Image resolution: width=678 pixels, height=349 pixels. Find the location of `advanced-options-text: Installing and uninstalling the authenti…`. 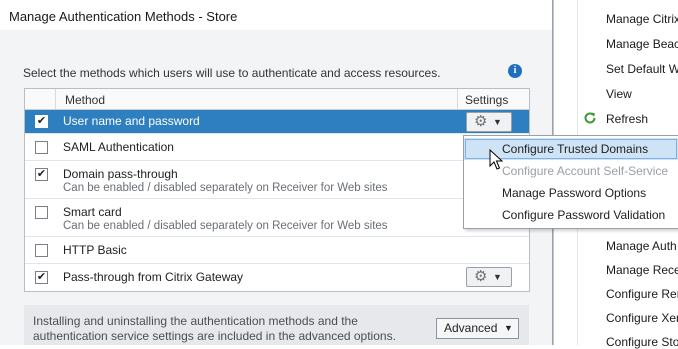

advanced-options-text: Installing and uninstalling the authenti… is located at coordinates (214, 328).